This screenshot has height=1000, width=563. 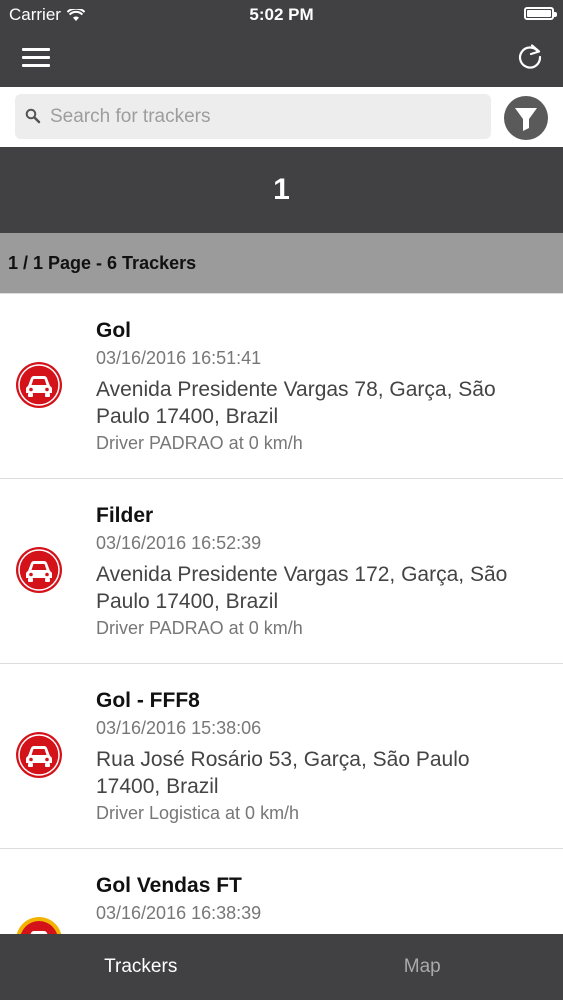 I want to click on menu-button, so click(x=36, y=58).